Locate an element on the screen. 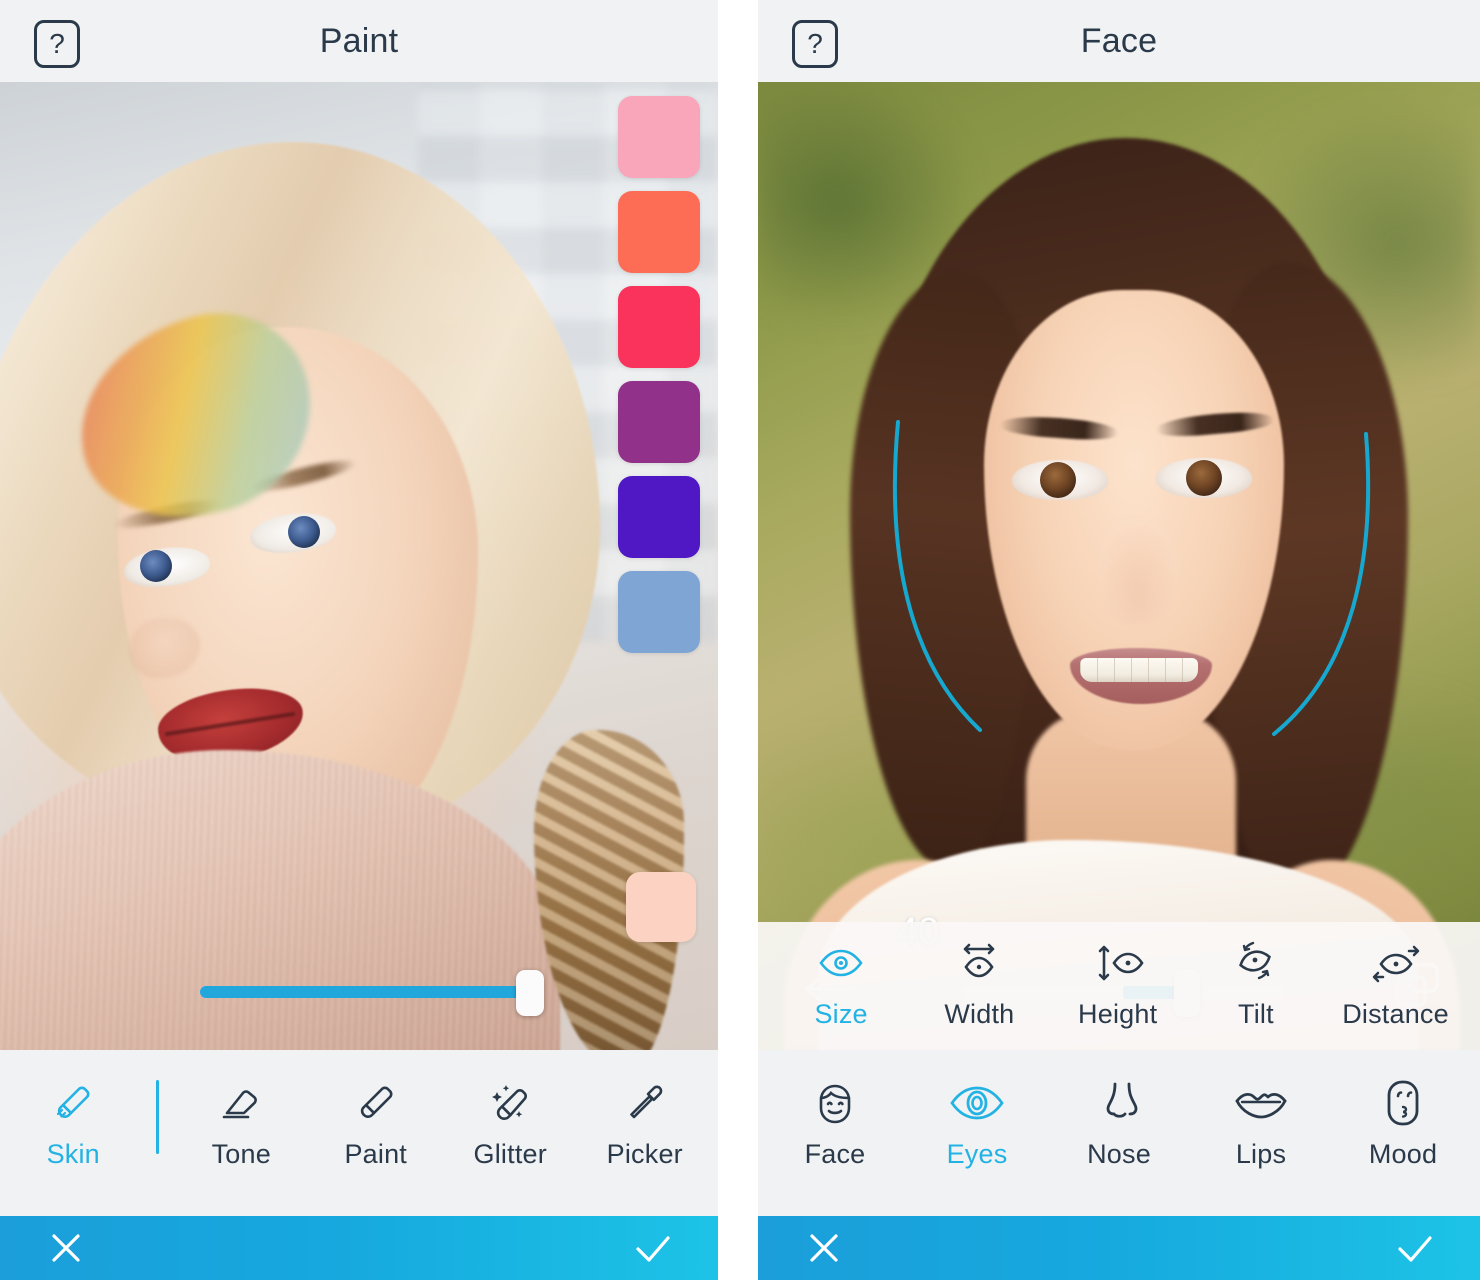  subtool-size: Size is located at coordinates (841, 983).